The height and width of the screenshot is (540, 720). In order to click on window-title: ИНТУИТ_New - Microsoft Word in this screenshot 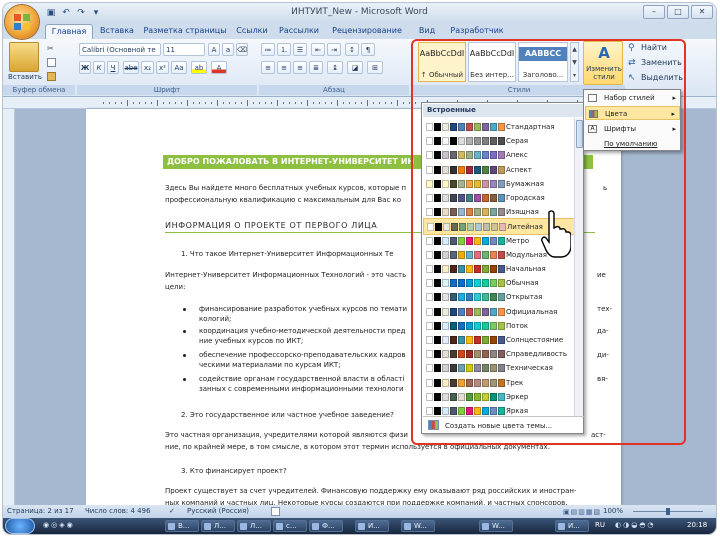, I will do `click(359, 12)`.